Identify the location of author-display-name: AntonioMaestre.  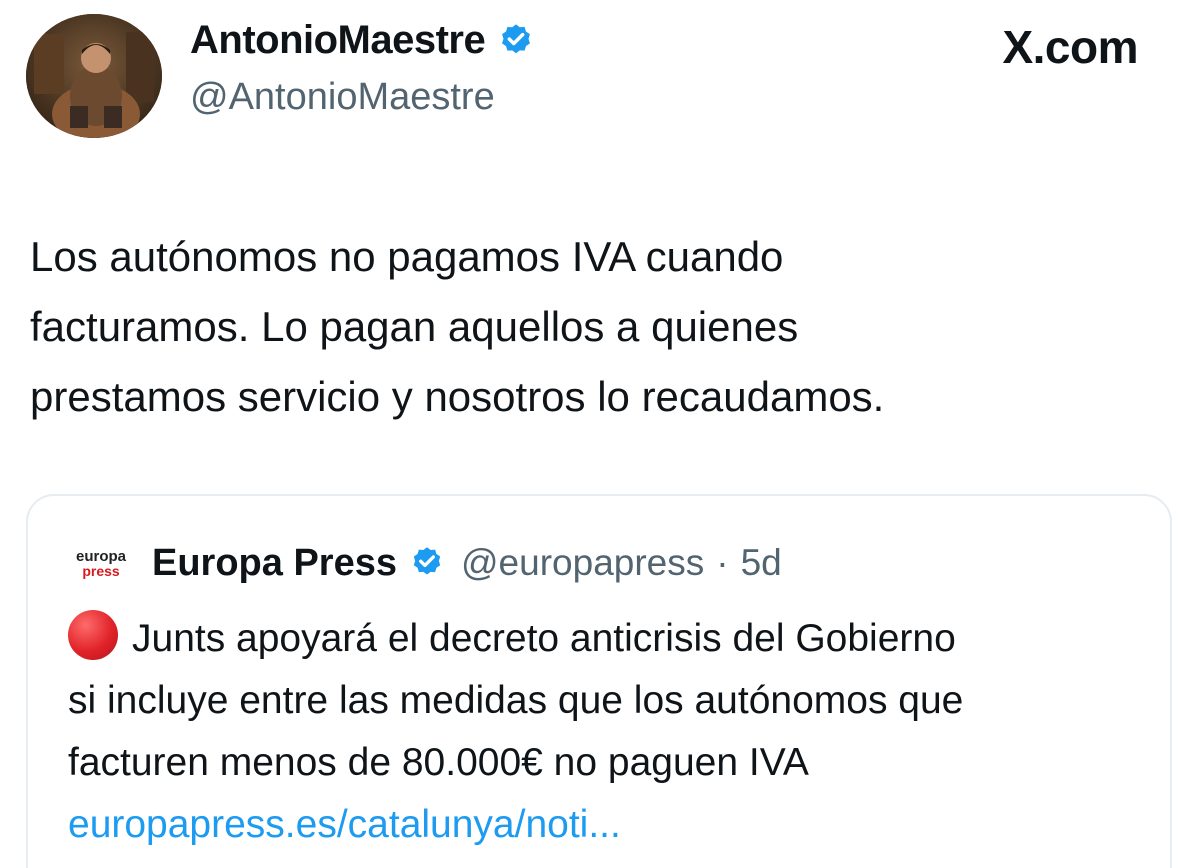
(338, 40).